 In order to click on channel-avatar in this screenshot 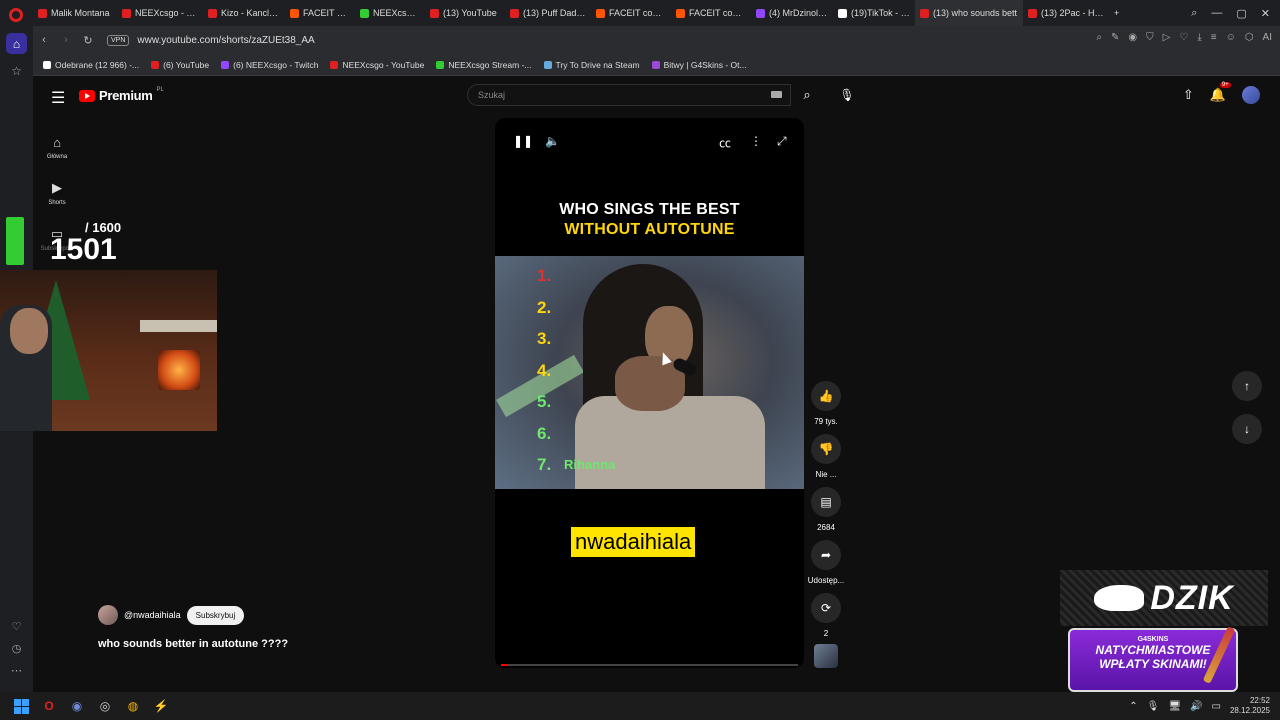, I will do `click(108, 615)`.